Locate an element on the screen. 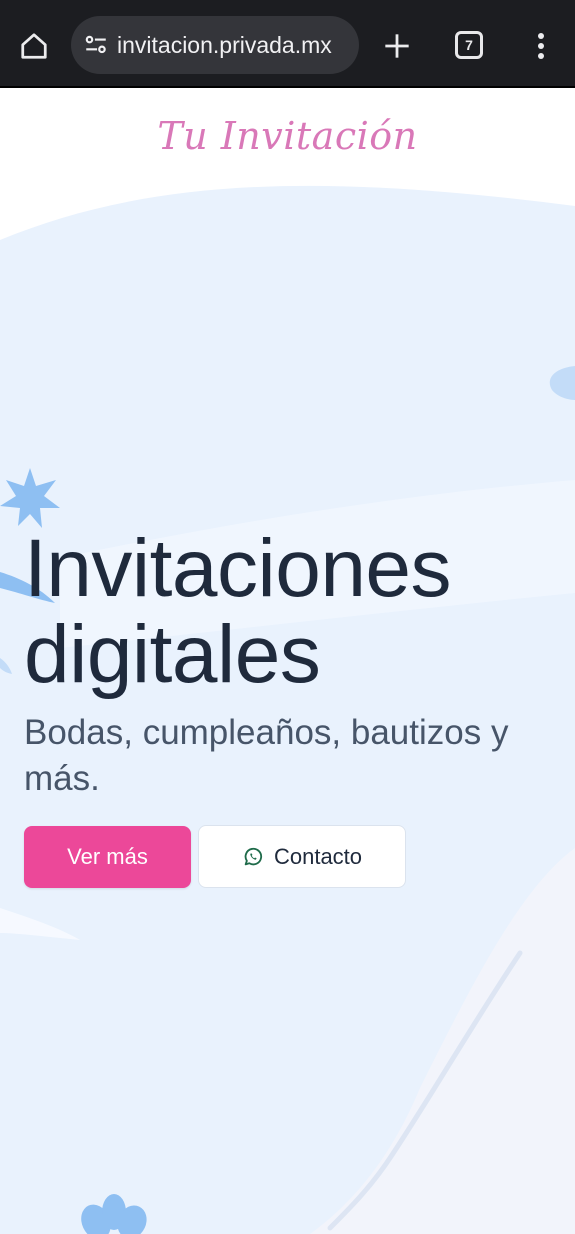 The height and width of the screenshot is (1234, 575). new-tab-button is located at coordinates (397, 46).